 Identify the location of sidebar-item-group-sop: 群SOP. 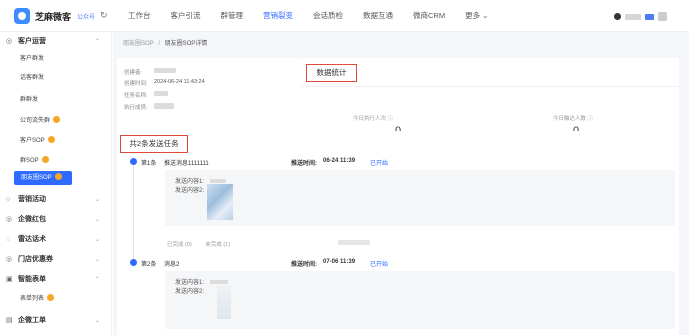
(34, 161).